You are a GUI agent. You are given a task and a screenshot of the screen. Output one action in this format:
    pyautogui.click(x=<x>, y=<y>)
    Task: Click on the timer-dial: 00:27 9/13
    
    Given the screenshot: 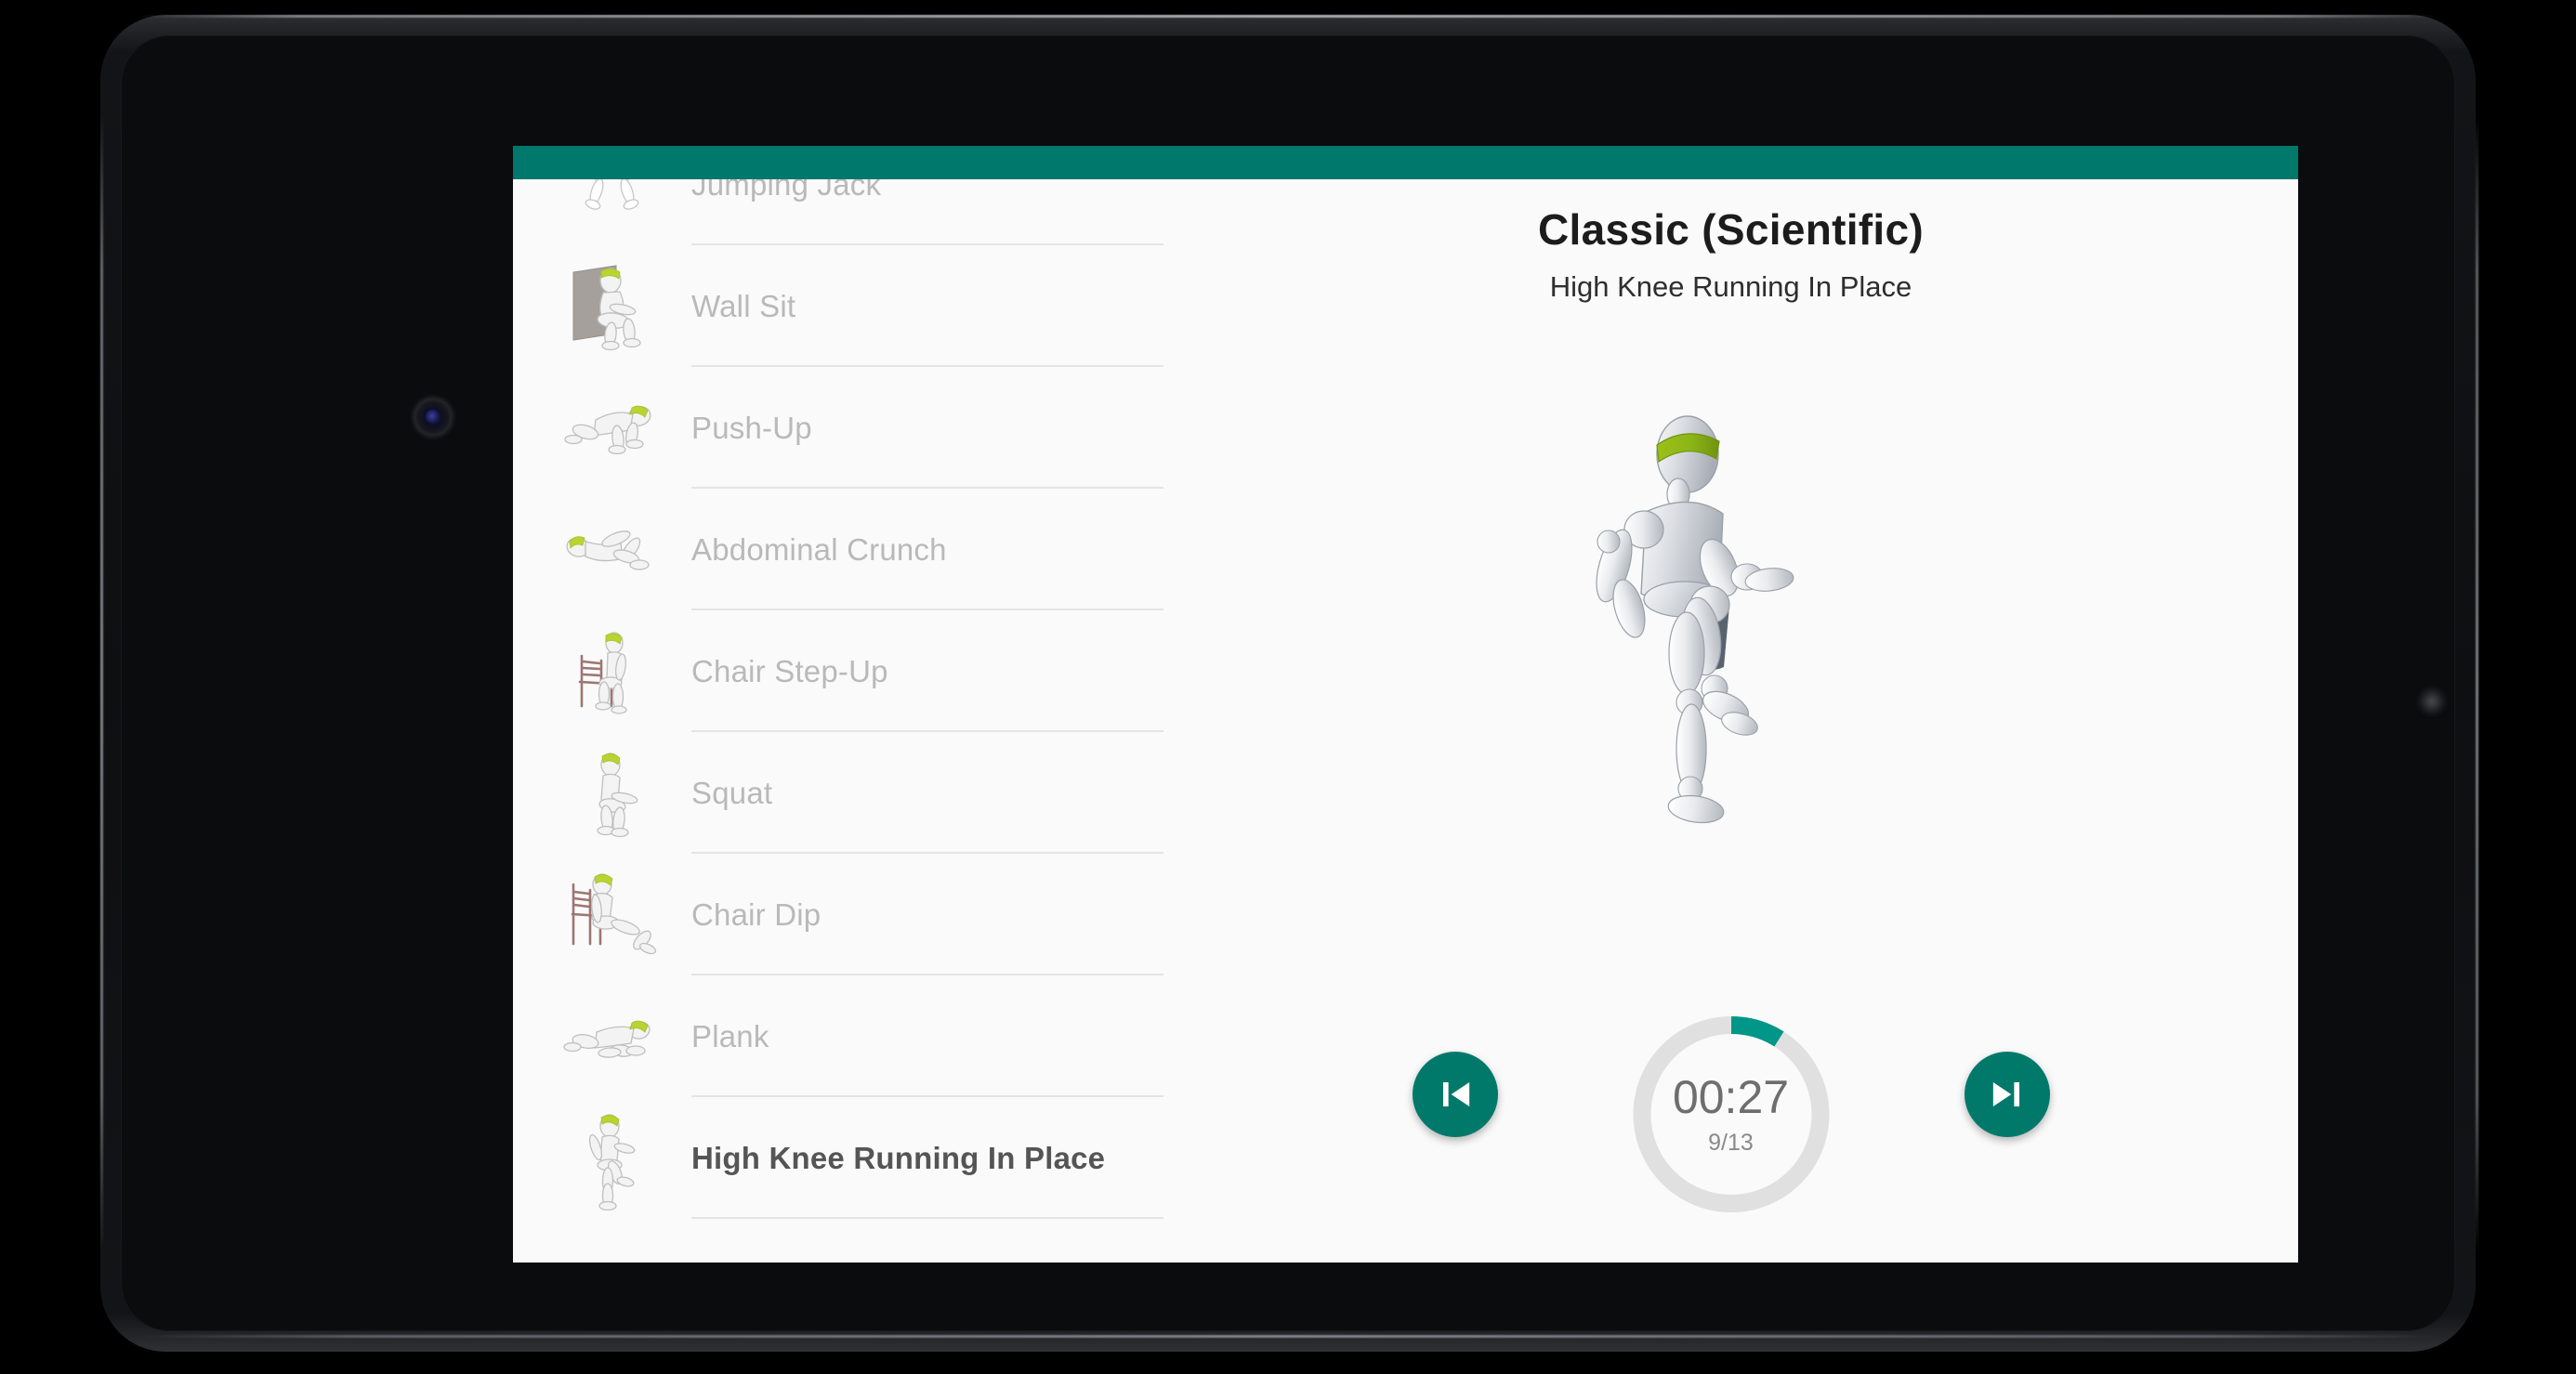 What is the action you would take?
    pyautogui.click(x=1730, y=1114)
    